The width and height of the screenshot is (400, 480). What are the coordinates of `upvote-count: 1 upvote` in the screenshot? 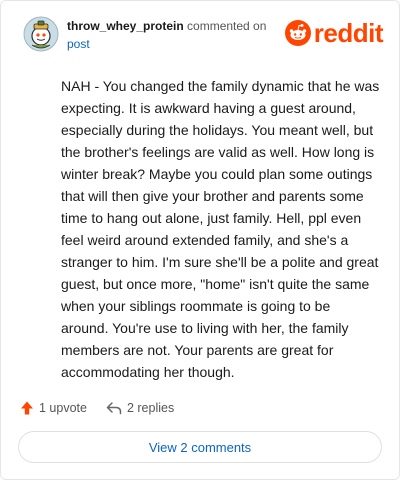 It's located at (63, 408).